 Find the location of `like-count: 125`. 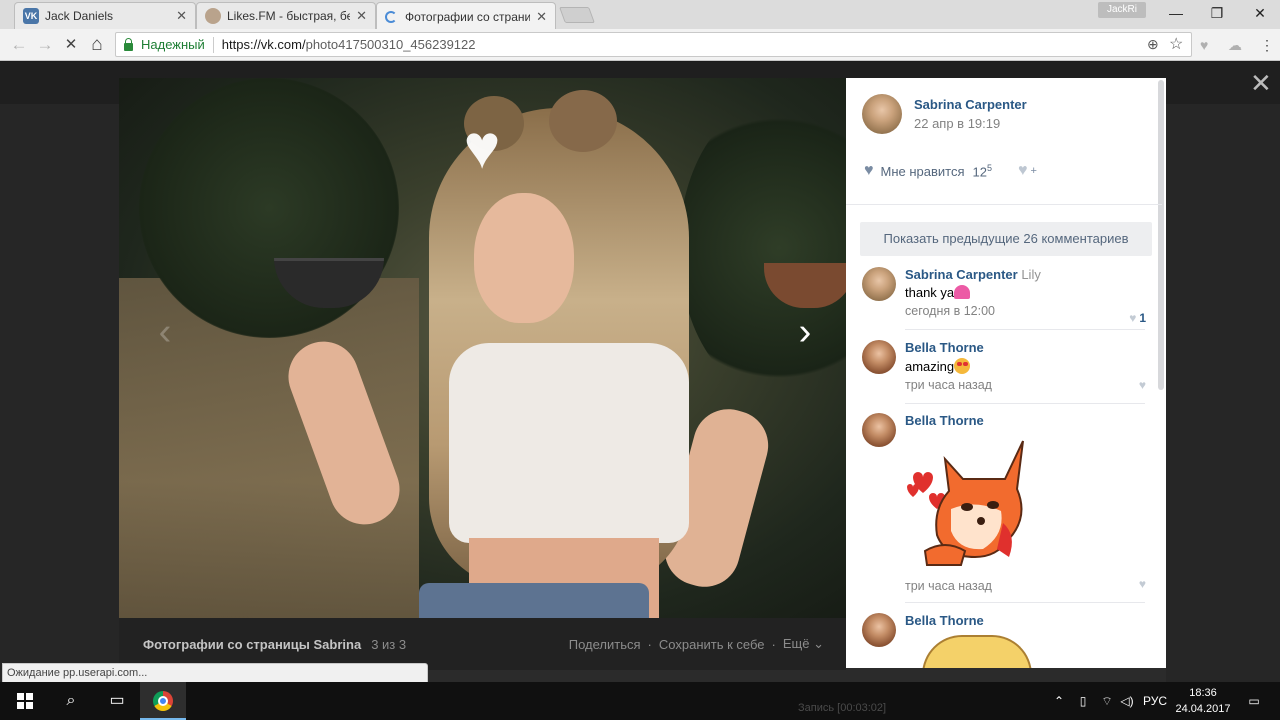

like-count: 125 is located at coordinates (982, 171).